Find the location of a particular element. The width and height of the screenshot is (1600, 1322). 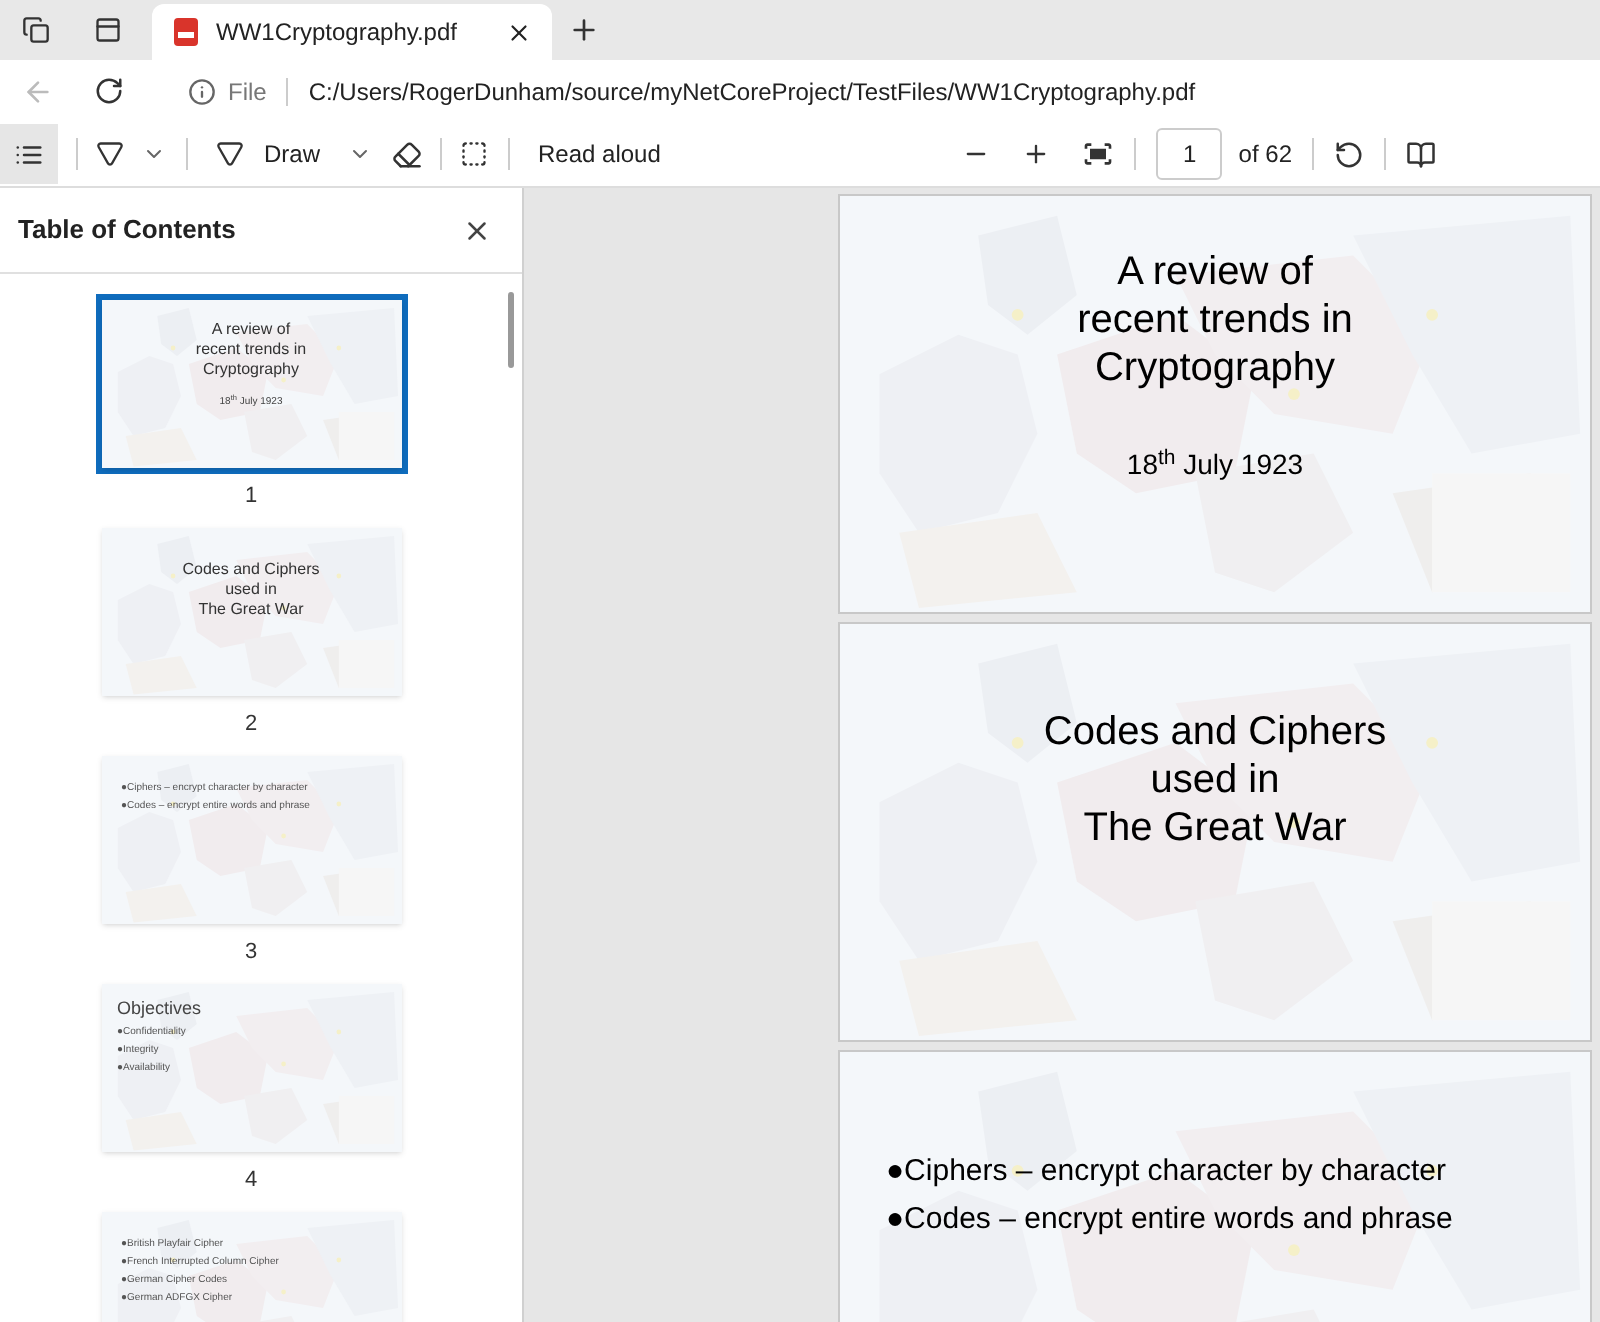

page-number: 3 is located at coordinates (251, 953).